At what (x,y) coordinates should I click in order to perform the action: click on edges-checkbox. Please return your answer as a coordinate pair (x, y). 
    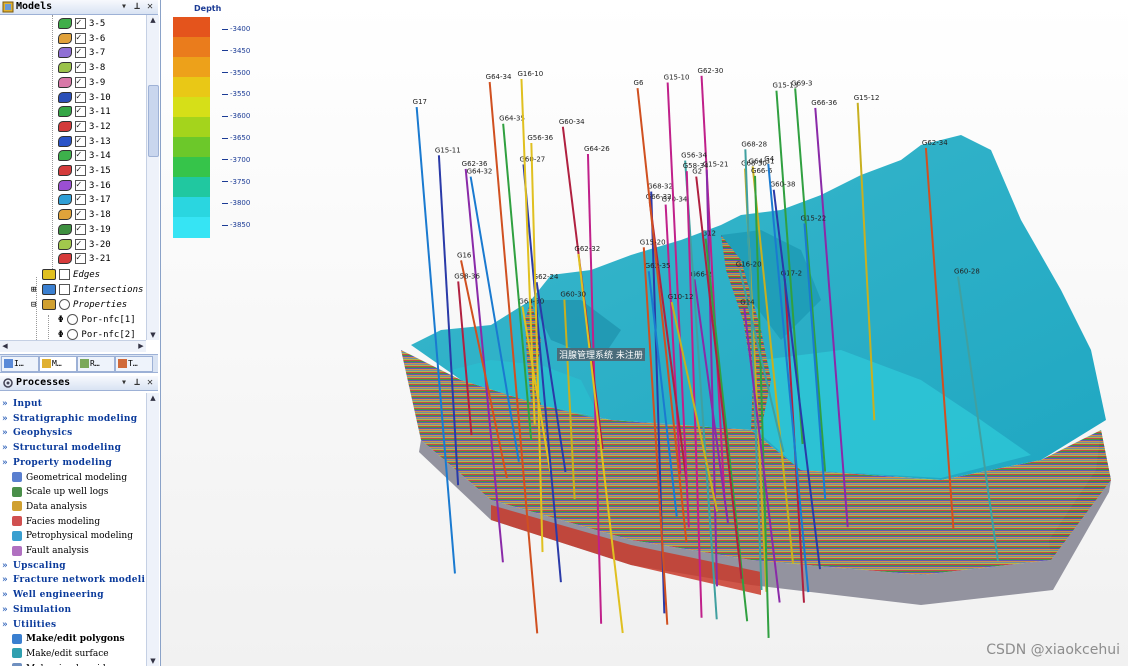
    Looking at the image, I should click on (64, 274).